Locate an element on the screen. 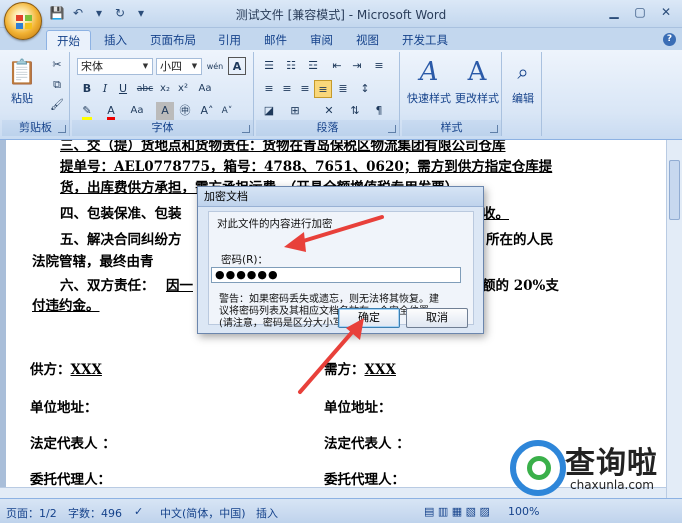  change-styles-icon: A is located at coordinates (477, 72).